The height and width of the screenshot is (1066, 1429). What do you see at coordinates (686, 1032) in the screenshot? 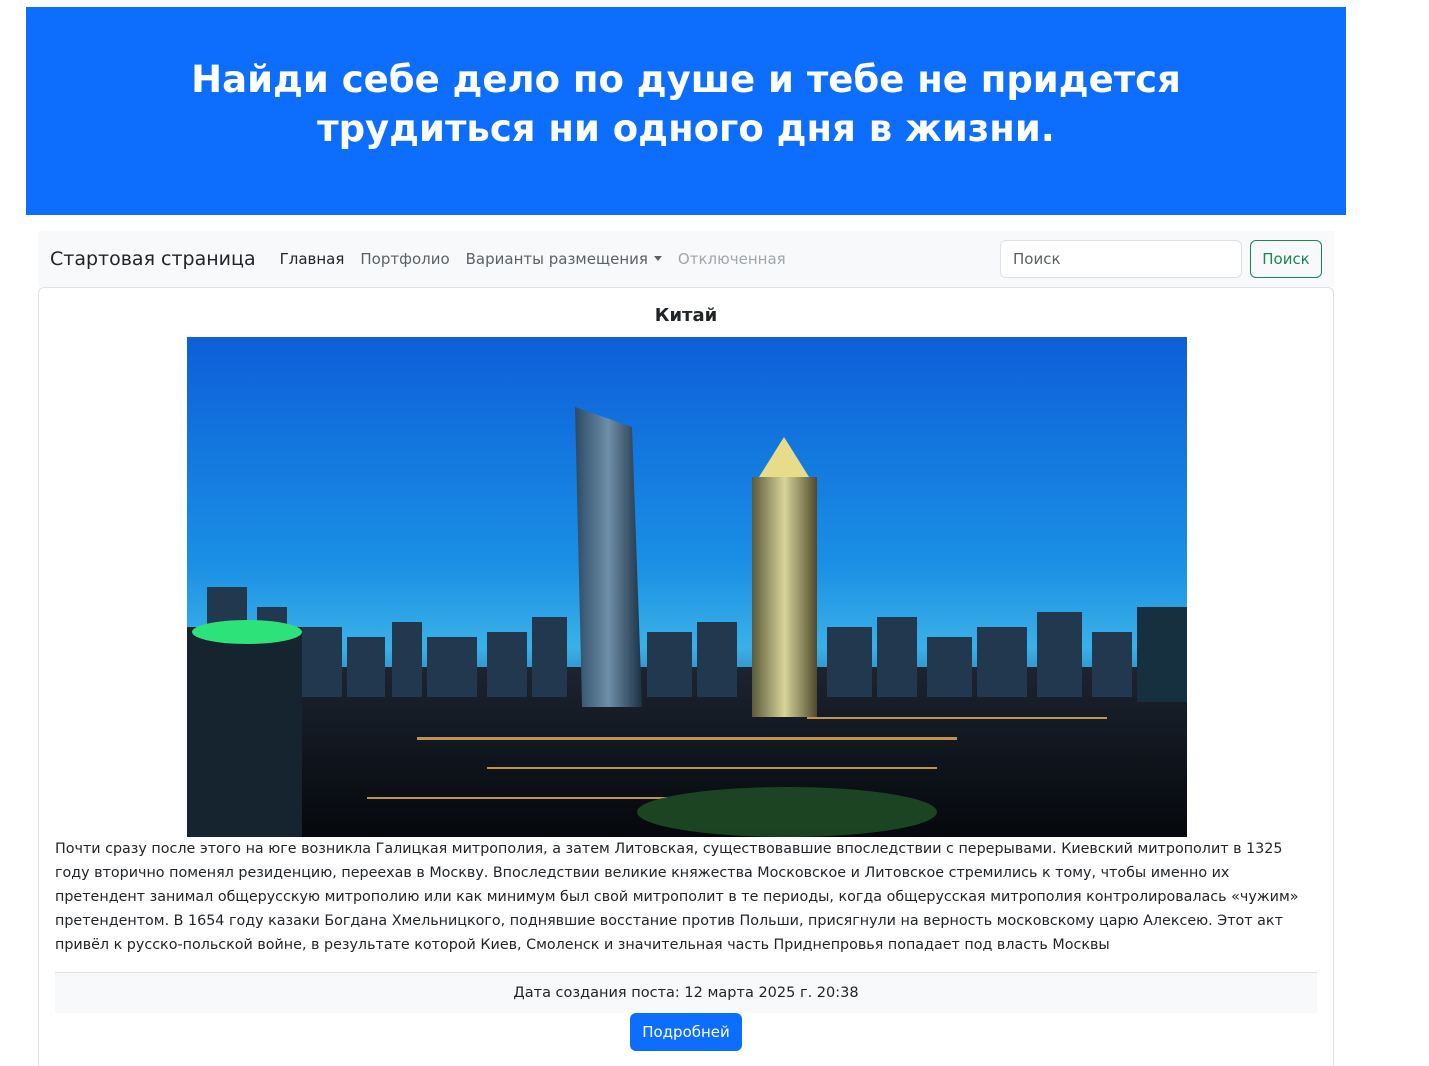
I see `more-button: Подробней` at bounding box center [686, 1032].